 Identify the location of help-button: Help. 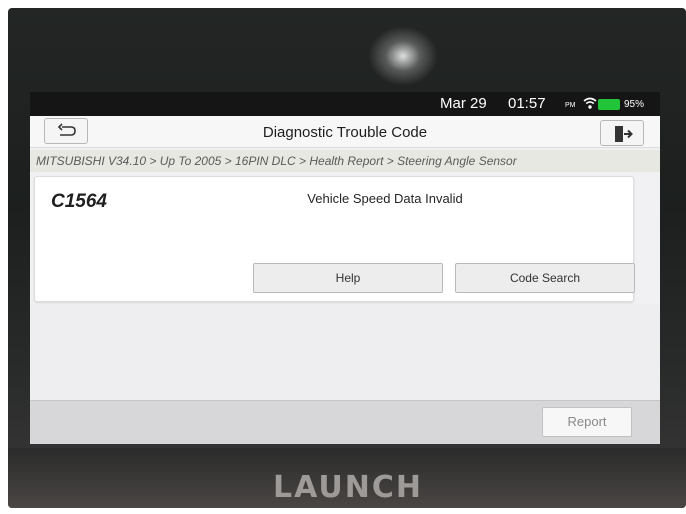
(348, 278).